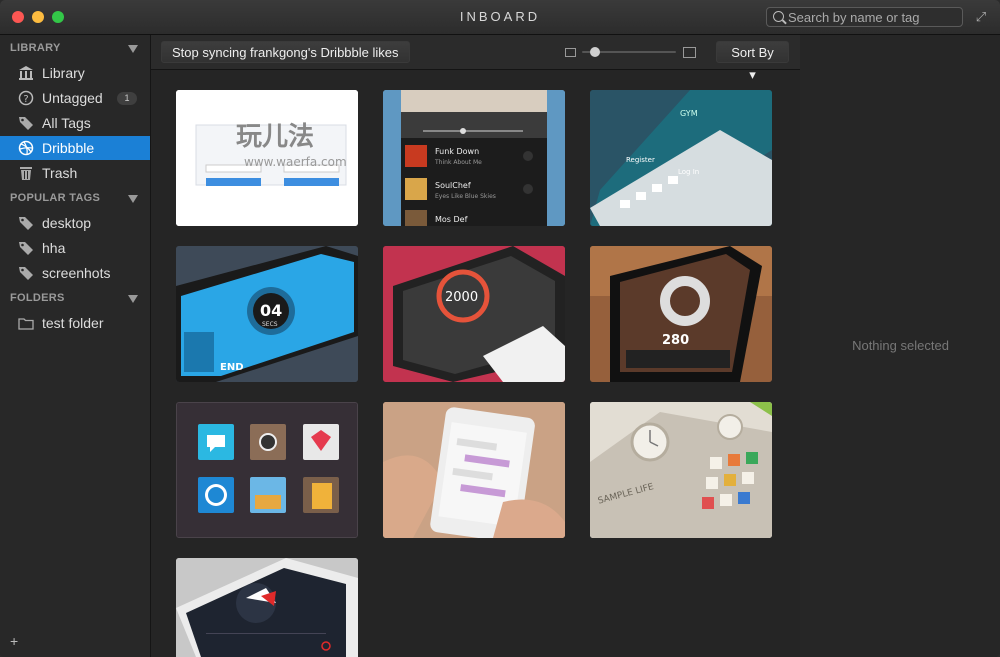  Describe the element at coordinates (67, 223) in the screenshot. I see `sidebar-item-label: desktop` at that location.